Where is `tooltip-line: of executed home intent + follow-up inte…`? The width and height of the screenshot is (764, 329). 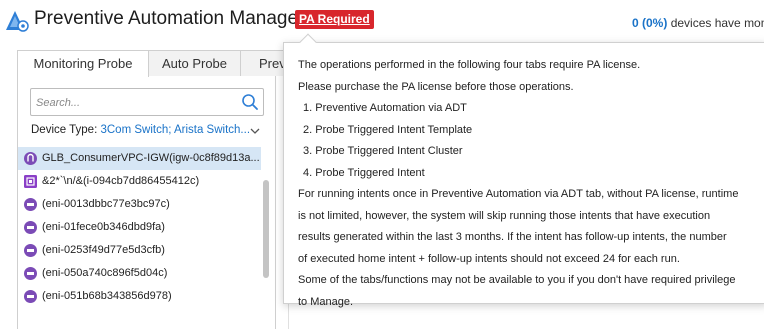 tooltip-line: of executed home intent + follow-up inte… is located at coordinates (489, 258).